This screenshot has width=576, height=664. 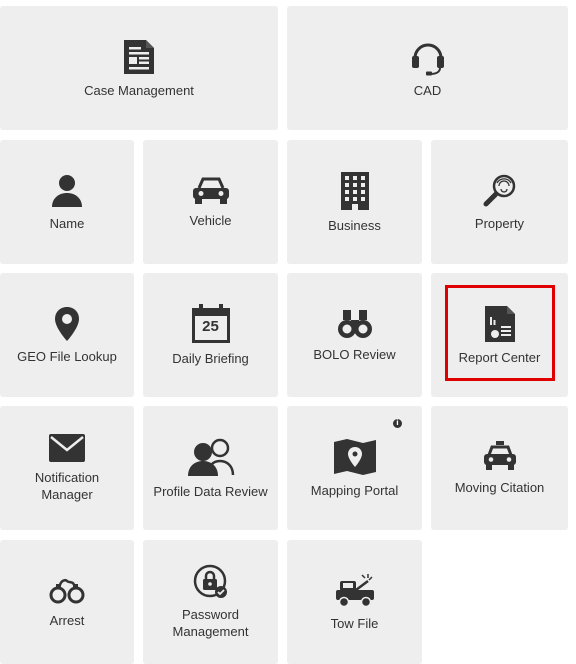 I want to click on calendar-icon: 25, so click(x=211, y=323).